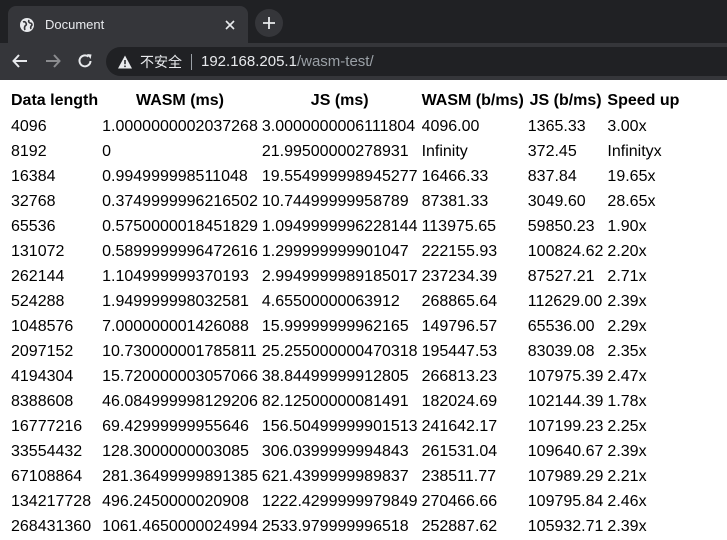 The height and width of the screenshot is (540, 727). Describe the element at coordinates (249, 61) in the screenshot. I see `url-host: 192.168.205.1` at that location.